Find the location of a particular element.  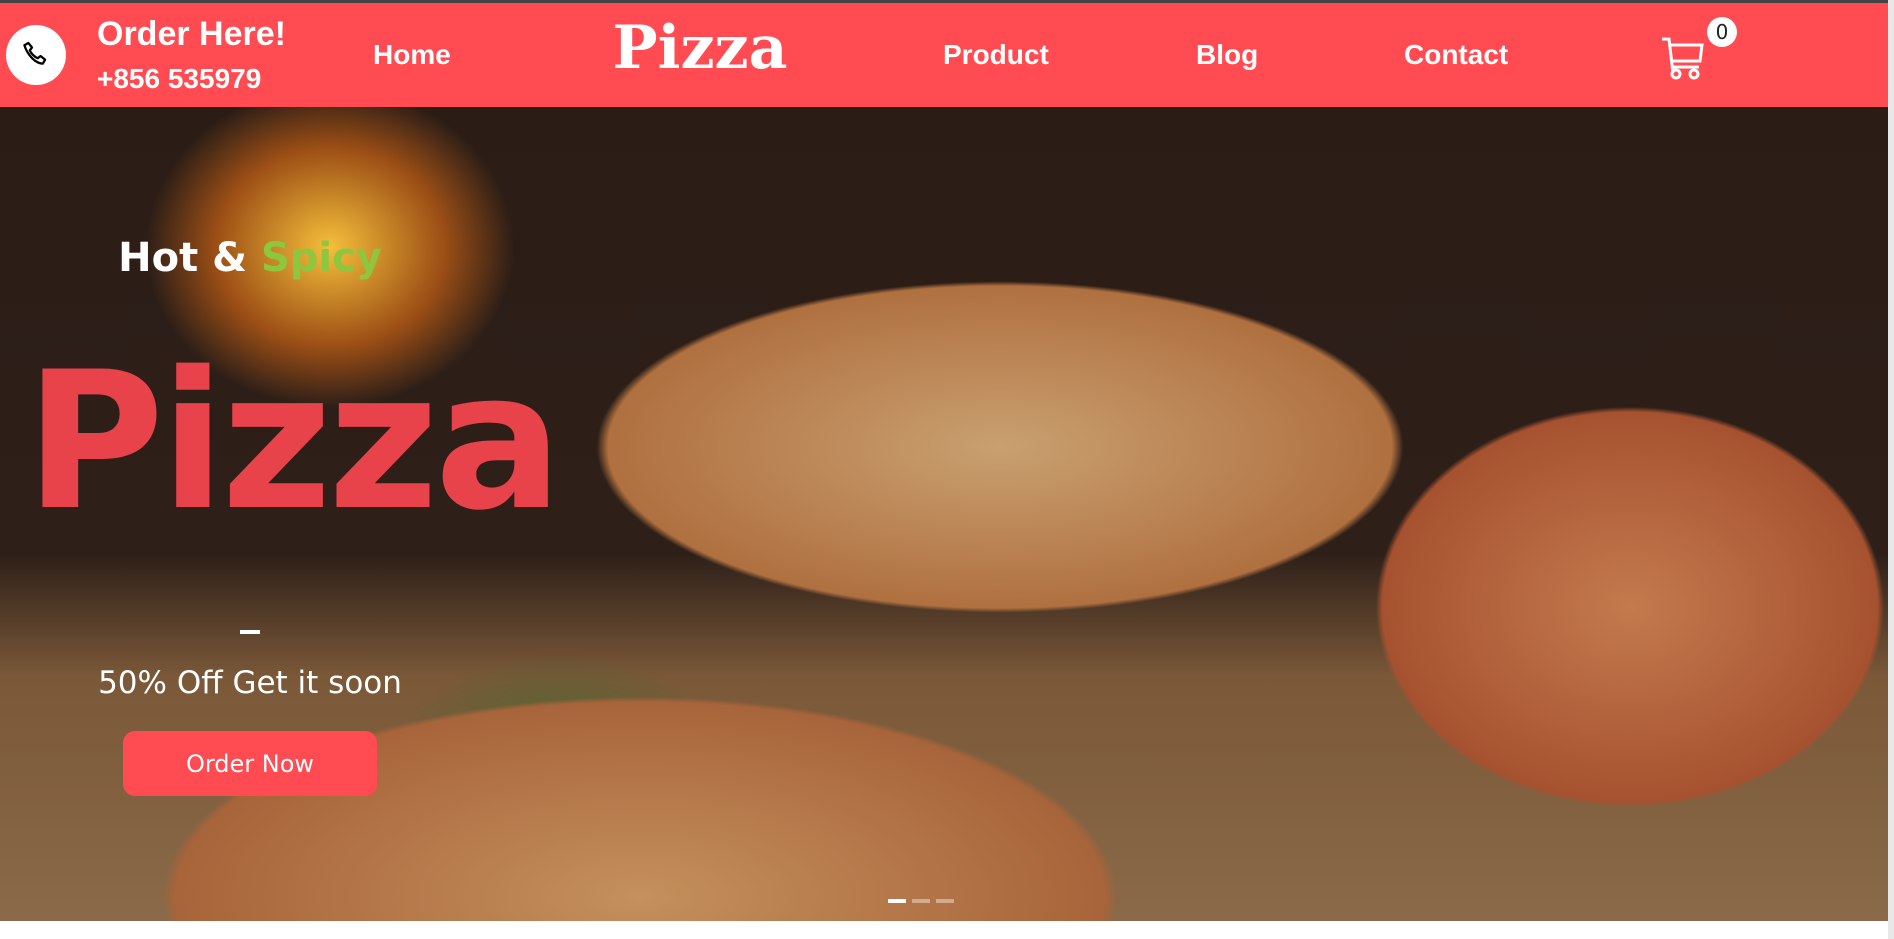

hero-tagline: Hot & Spicy is located at coordinates (250, 258).